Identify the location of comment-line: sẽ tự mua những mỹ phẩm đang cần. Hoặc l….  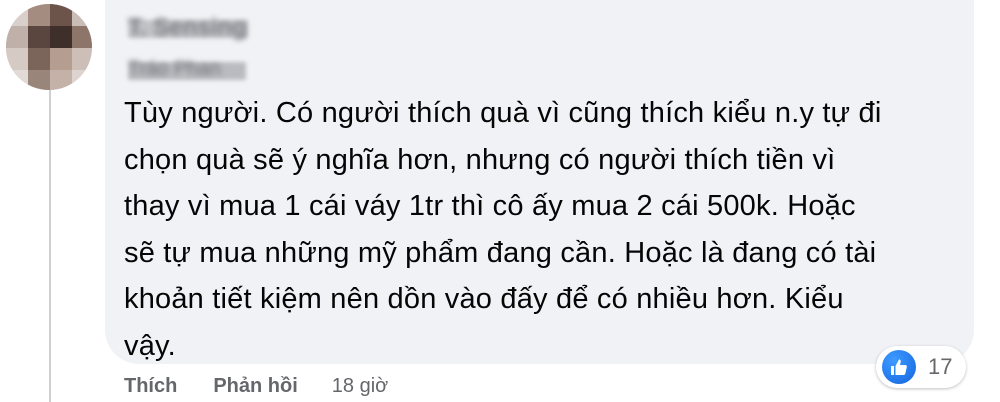
(500, 252).